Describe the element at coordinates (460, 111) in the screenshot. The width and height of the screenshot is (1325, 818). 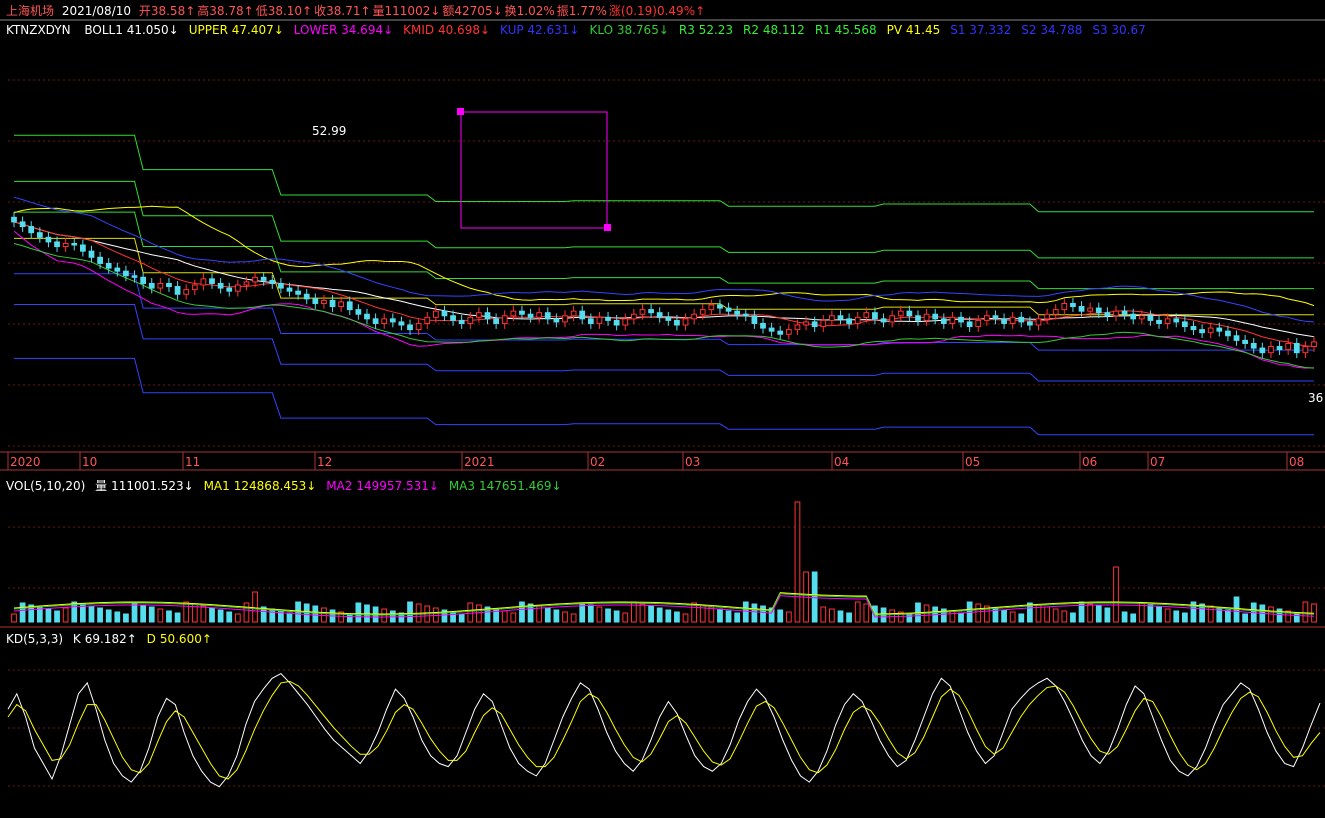
I see `selection-handle` at that location.